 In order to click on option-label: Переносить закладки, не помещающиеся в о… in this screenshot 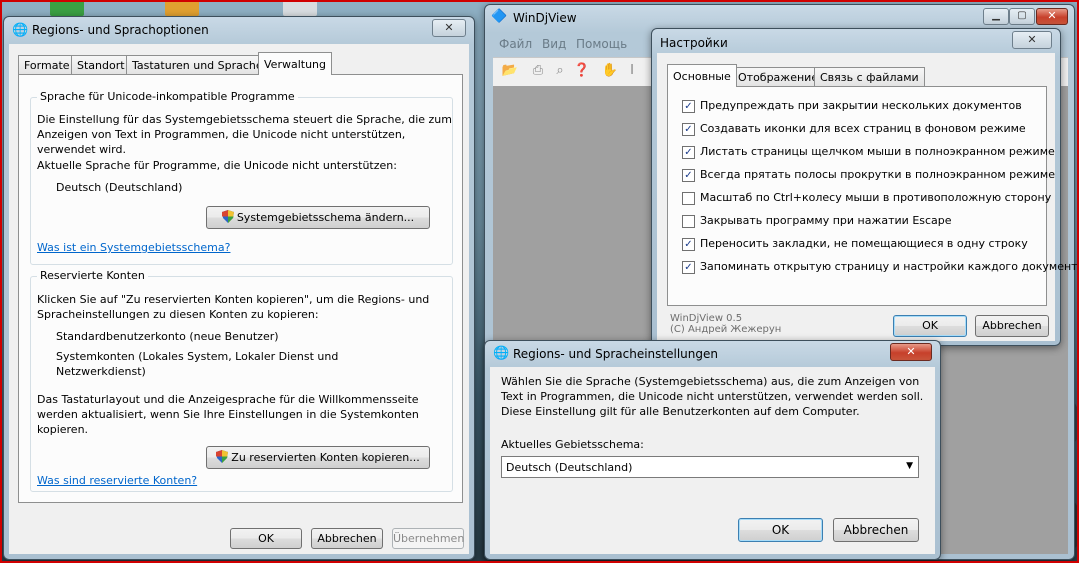, I will do `click(864, 243)`.